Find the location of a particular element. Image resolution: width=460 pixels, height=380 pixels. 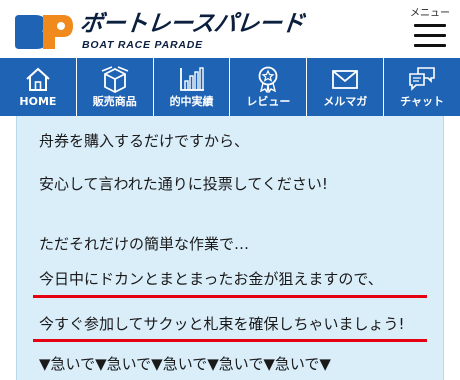

chat-icon is located at coordinates (422, 79).